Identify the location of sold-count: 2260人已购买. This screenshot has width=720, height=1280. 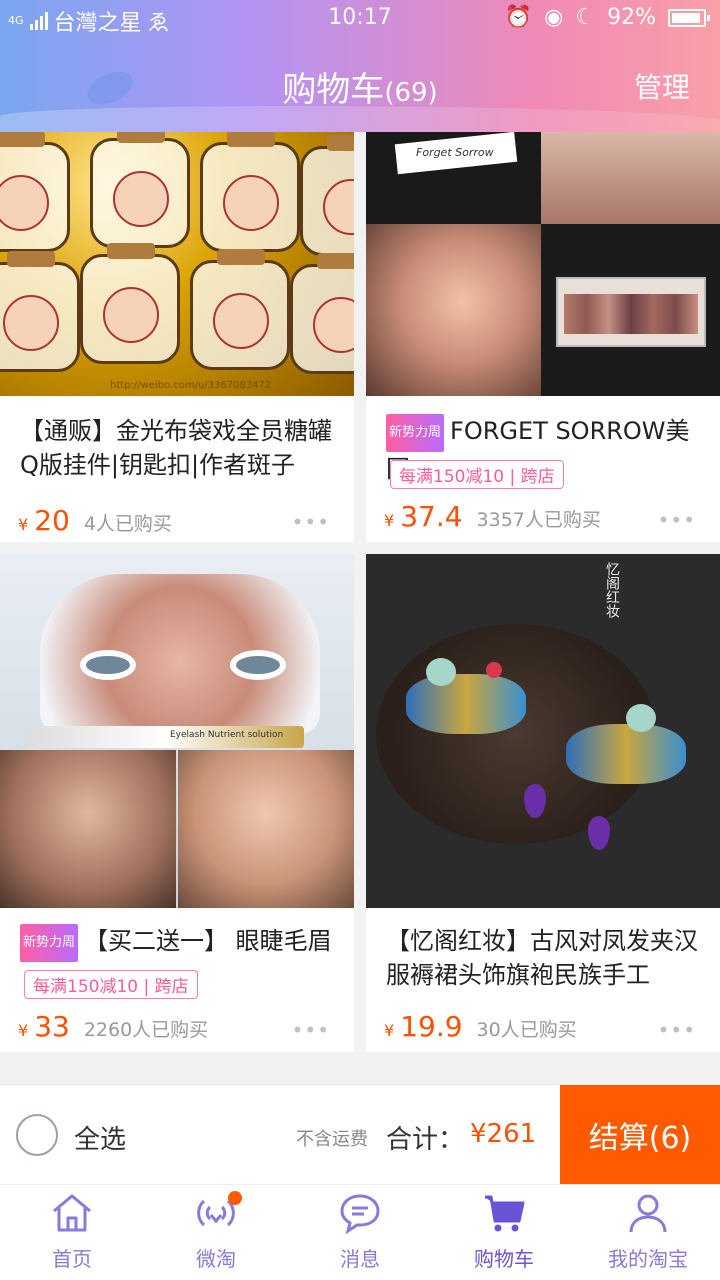
(146, 1030).